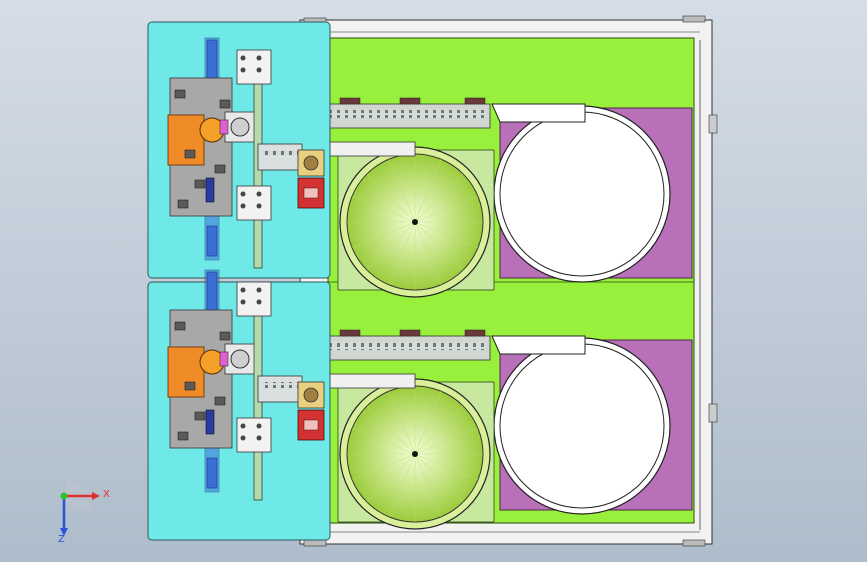 The height and width of the screenshot is (562, 867). Describe the element at coordinates (106, 494) in the screenshot. I see `axis-x-label: X` at that location.